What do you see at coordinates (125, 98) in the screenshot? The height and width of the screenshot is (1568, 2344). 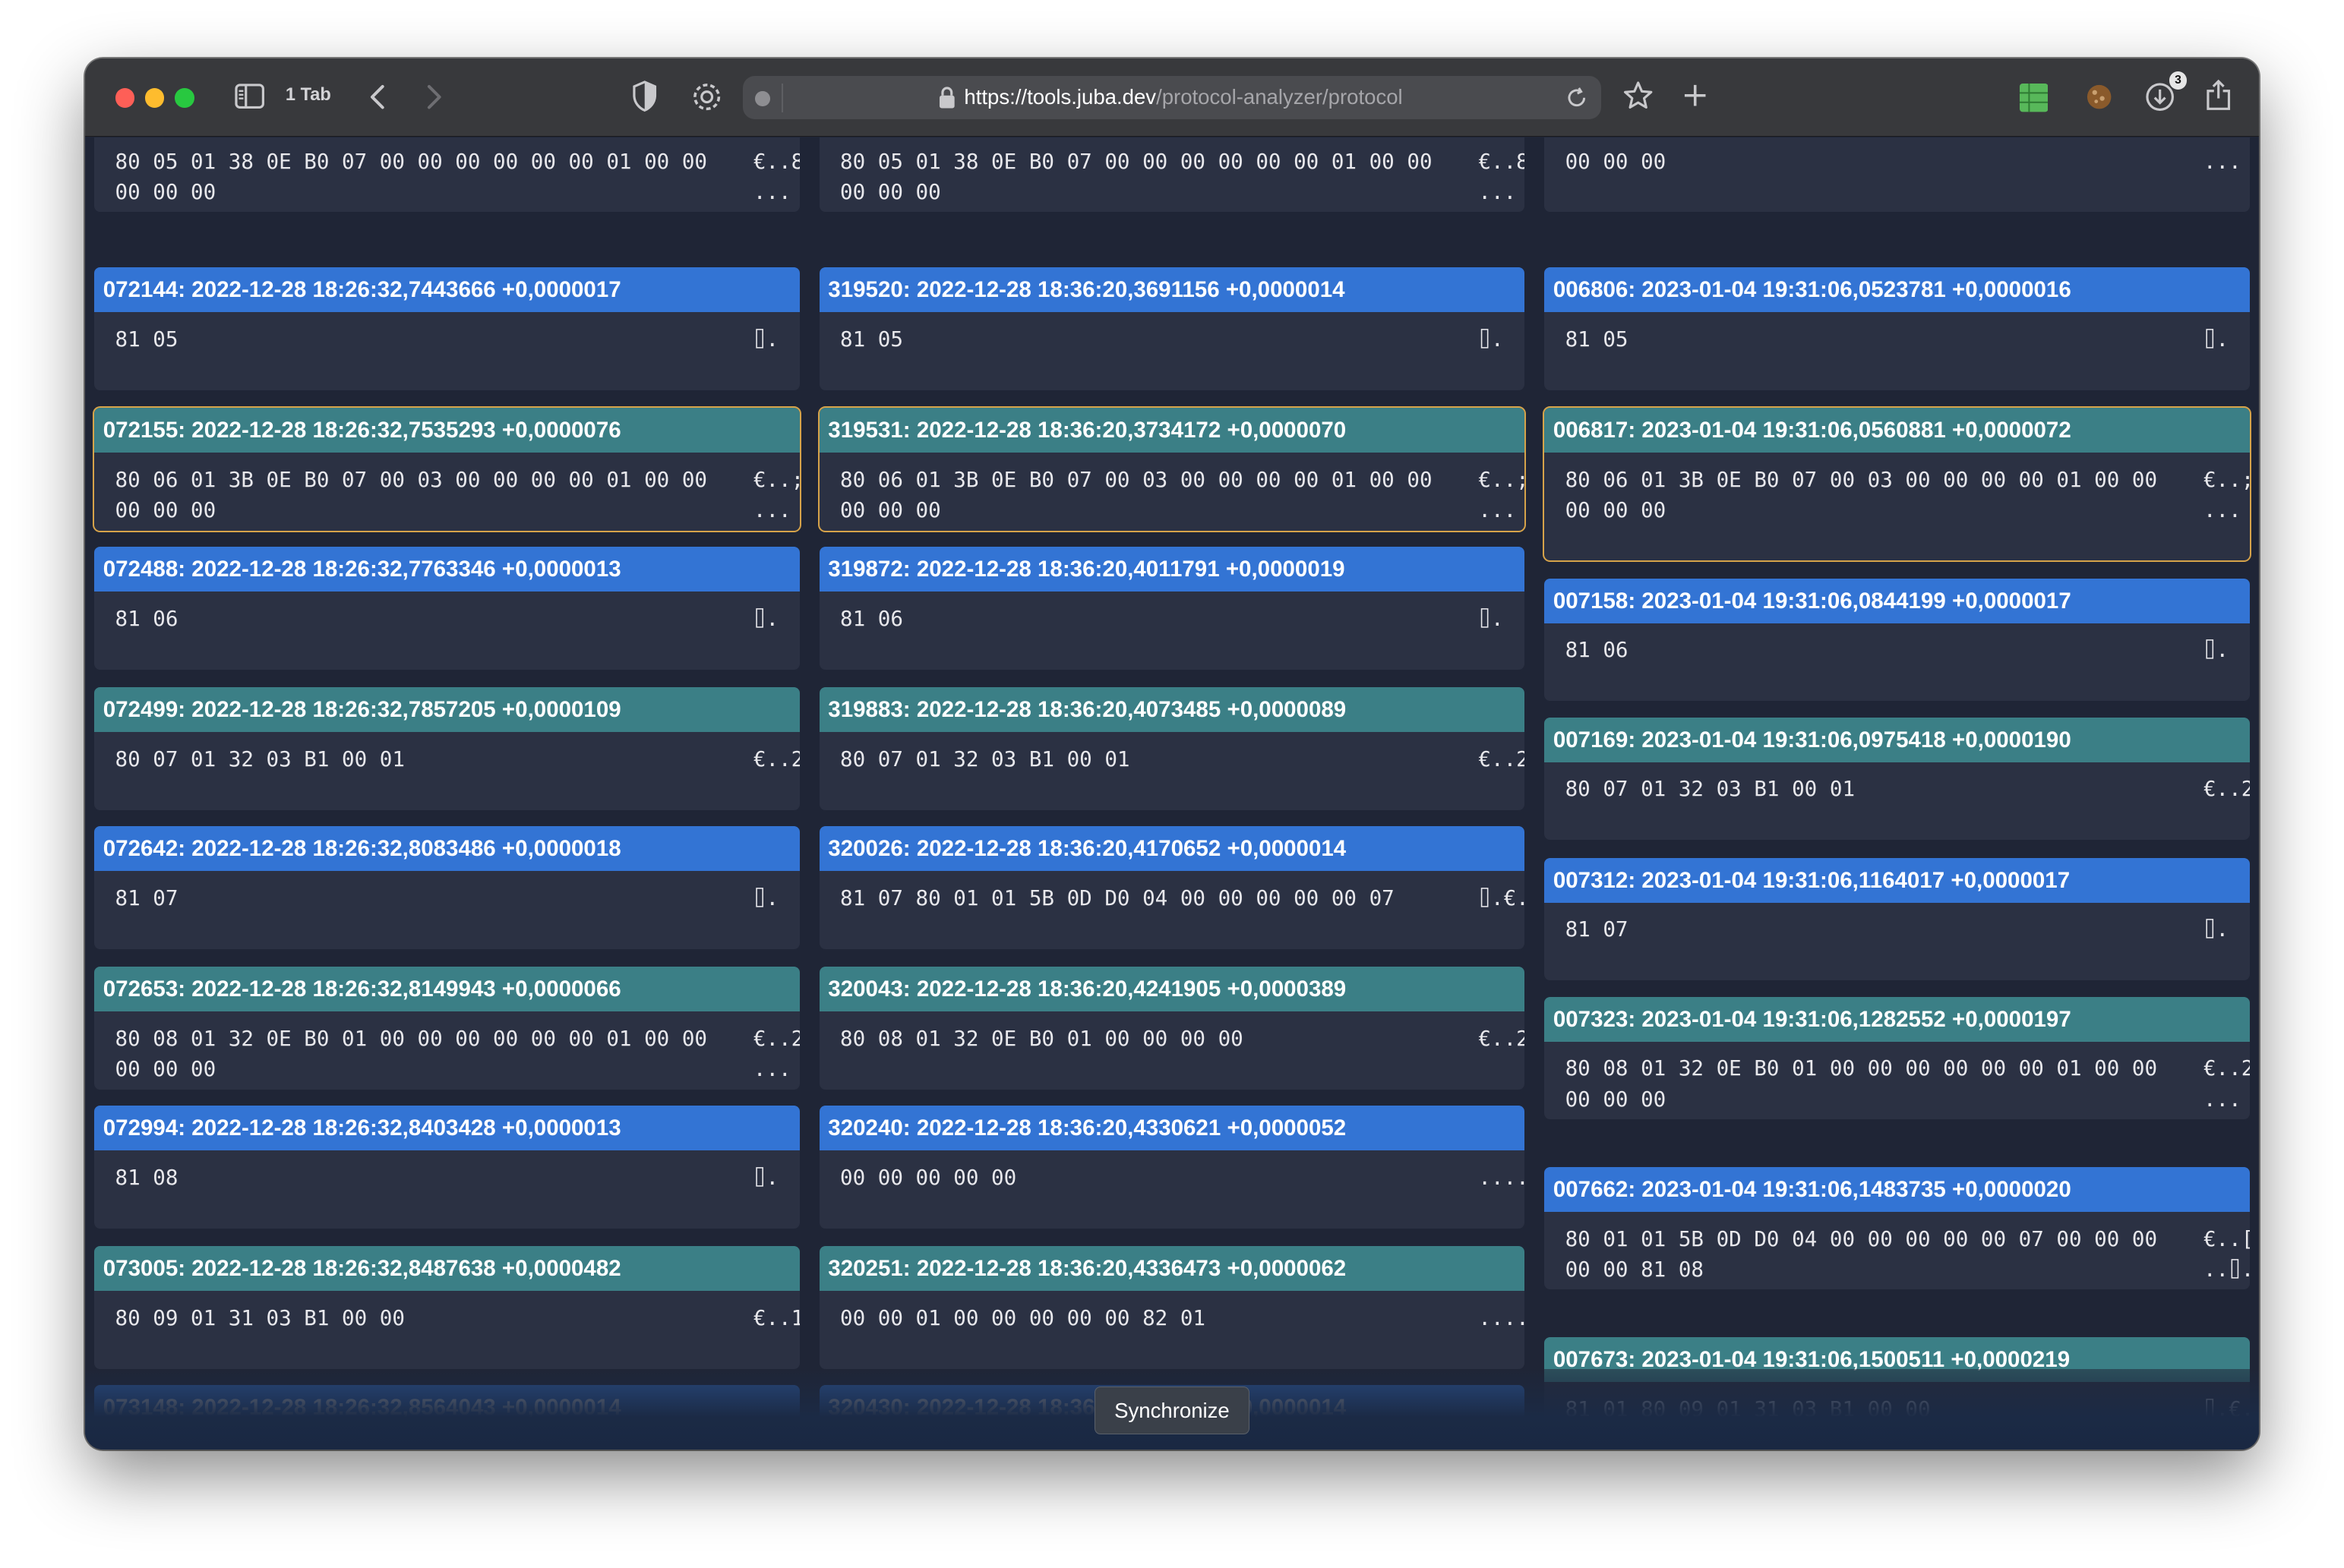 I see `close-window-button` at bounding box center [125, 98].